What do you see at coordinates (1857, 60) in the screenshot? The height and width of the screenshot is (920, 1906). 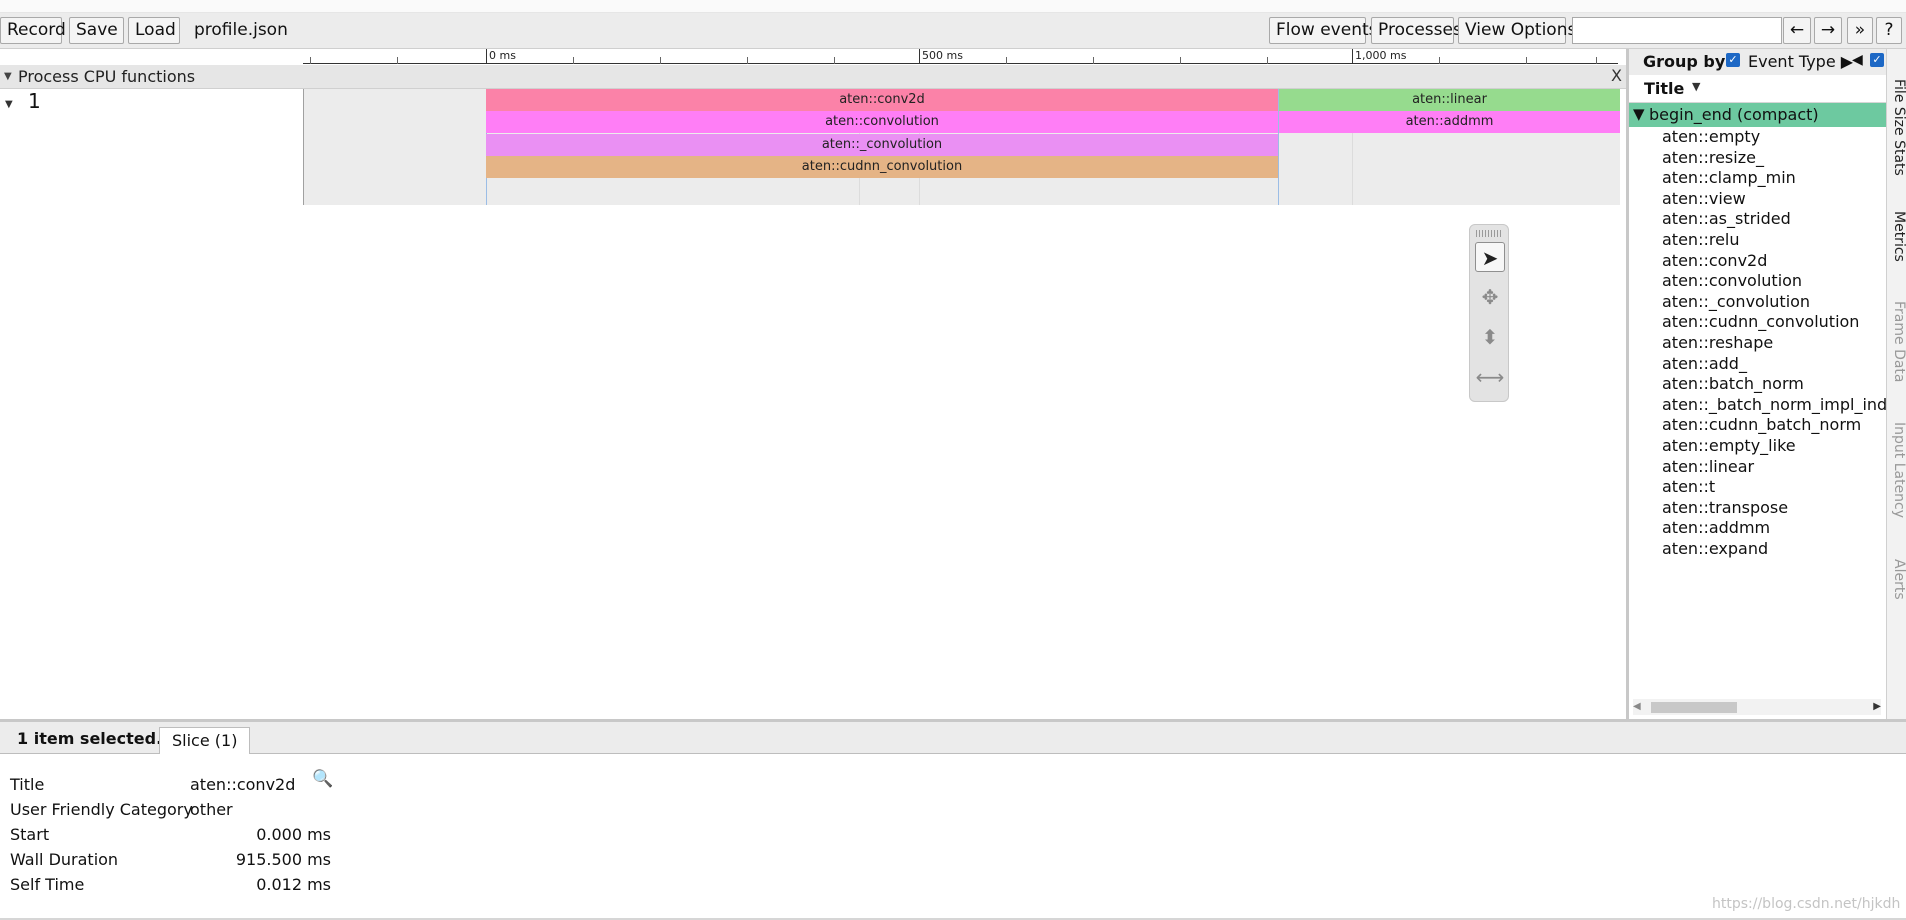 I see `collapse-left-icon: ◀` at bounding box center [1857, 60].